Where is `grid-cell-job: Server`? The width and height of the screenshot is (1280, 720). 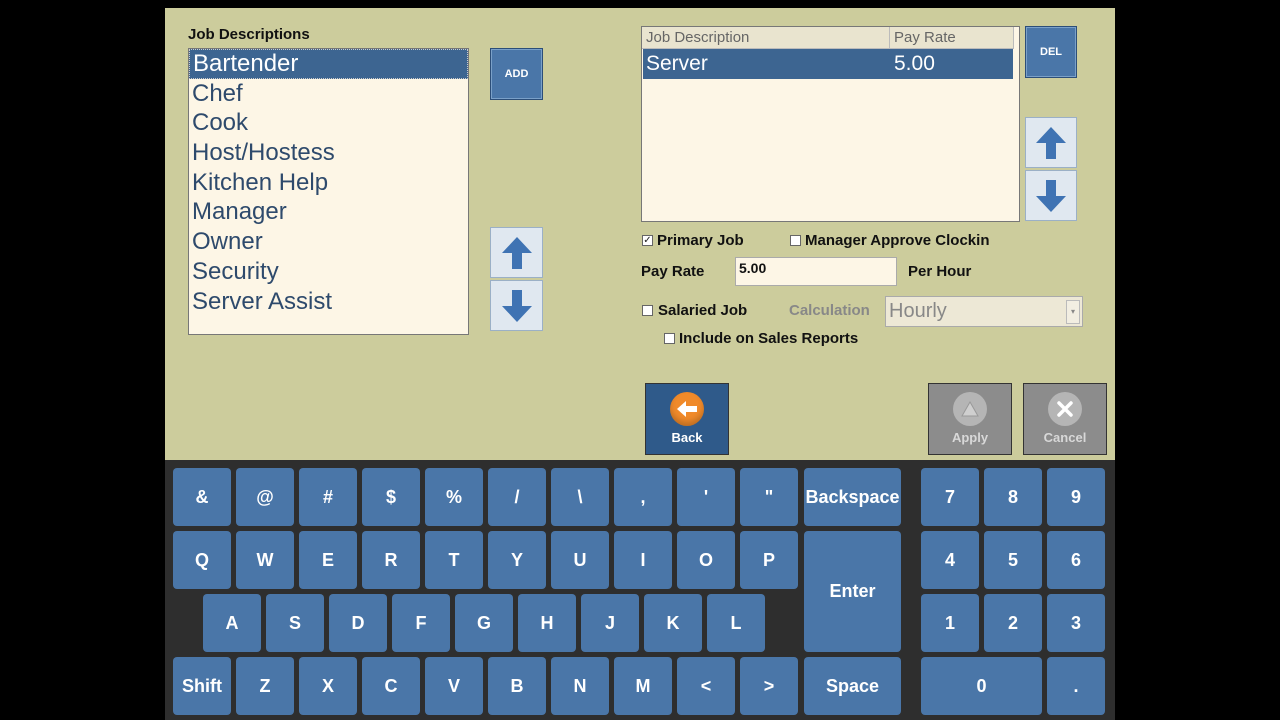 grid-cell-job: Server is located at coordinates (677, 63).